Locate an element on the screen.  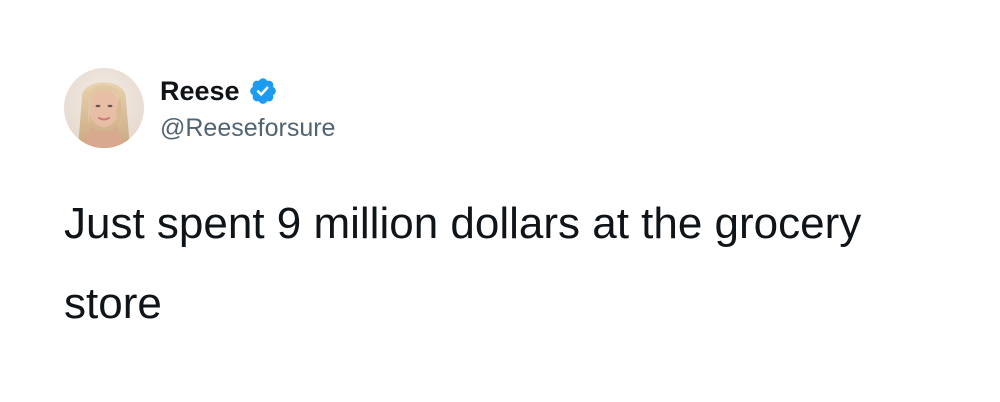
name-line: Reese is located at coordinates (247, 91).